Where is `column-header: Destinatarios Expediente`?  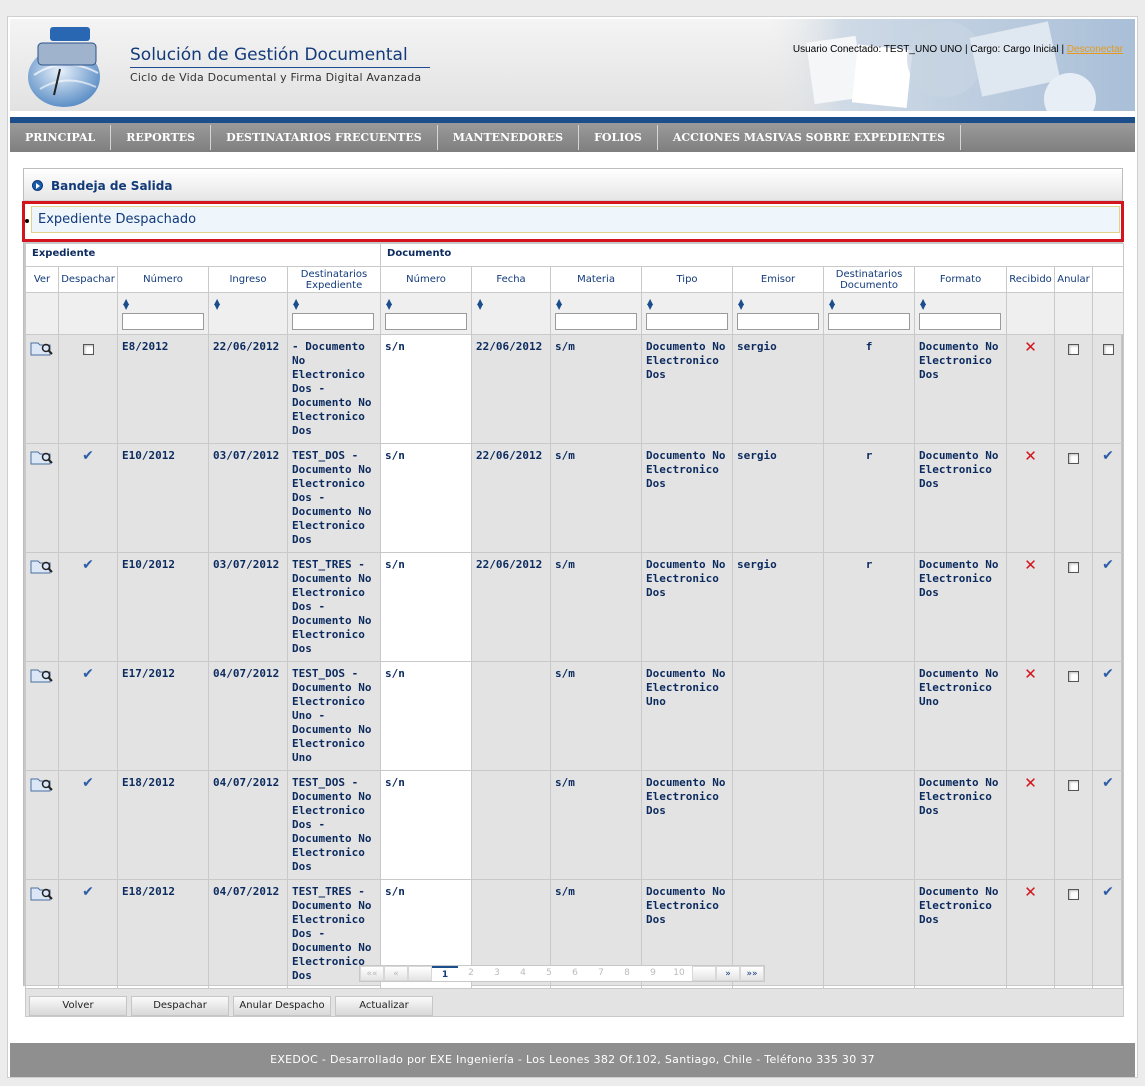
column-header: Destinatarios Expediente is located at coordinates (334, 279).